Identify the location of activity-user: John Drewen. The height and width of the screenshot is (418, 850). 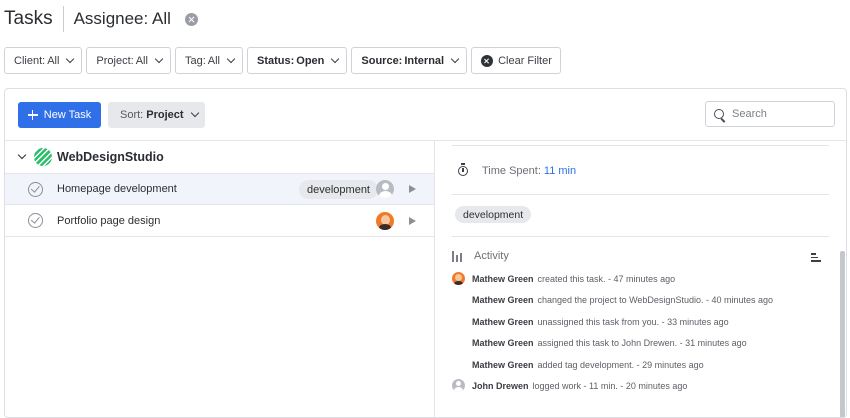
(500, 386).